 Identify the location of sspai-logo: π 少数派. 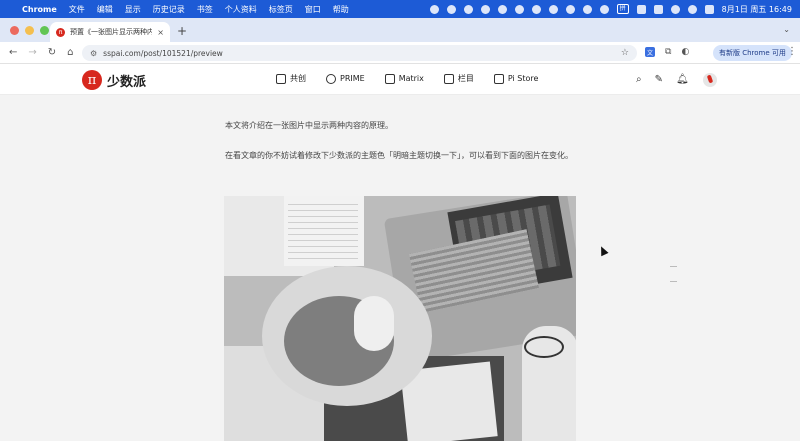
(114, 80).